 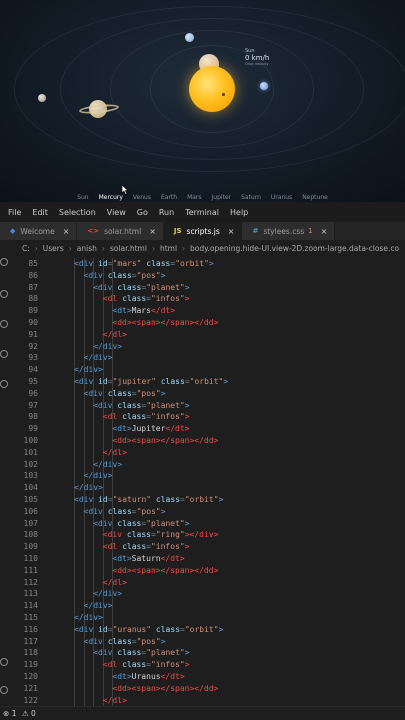 What do you see at coordinates (120, 231) in the screenshot?
I see `tab-solar-html: <> solar.html ×` at bounding box center [120, 231].